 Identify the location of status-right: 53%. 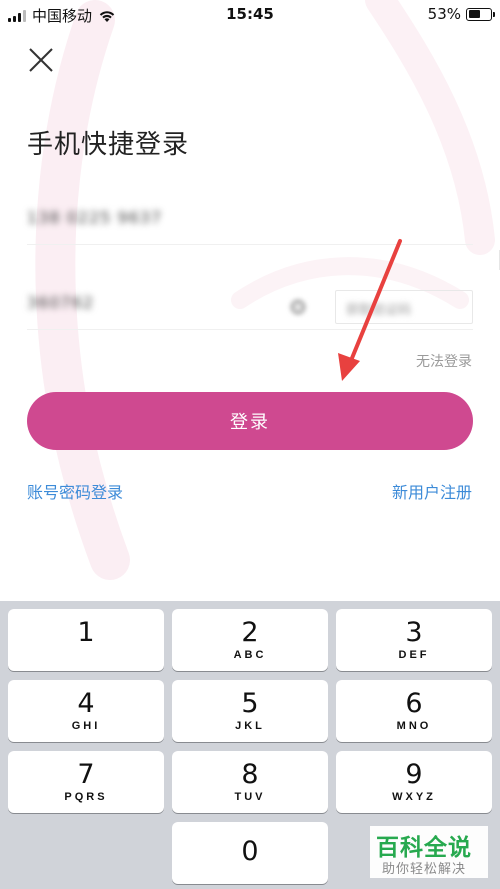
(461, 14).